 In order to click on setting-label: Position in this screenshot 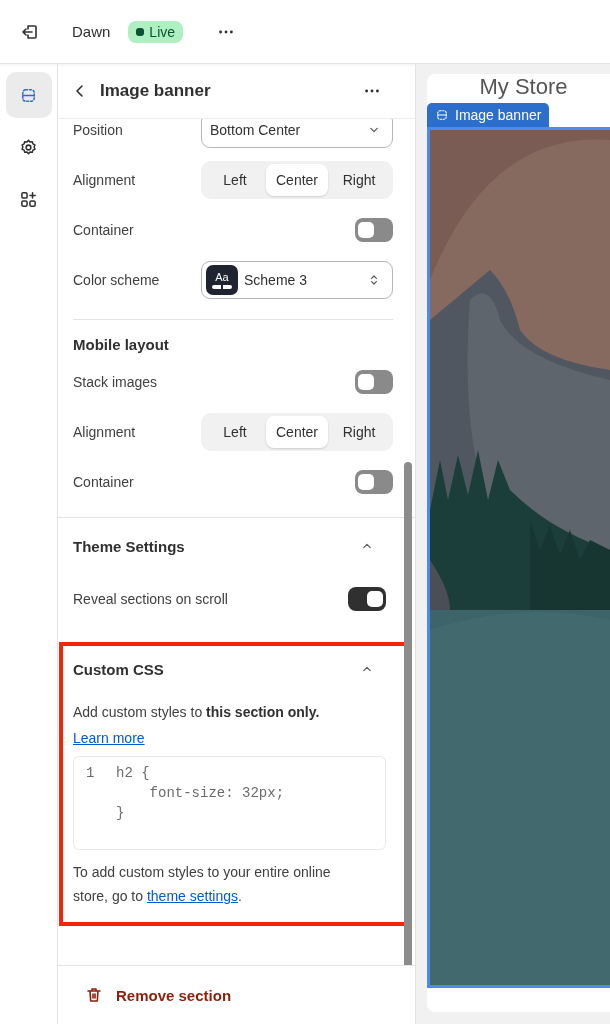, I will do `click(98, 130)`.